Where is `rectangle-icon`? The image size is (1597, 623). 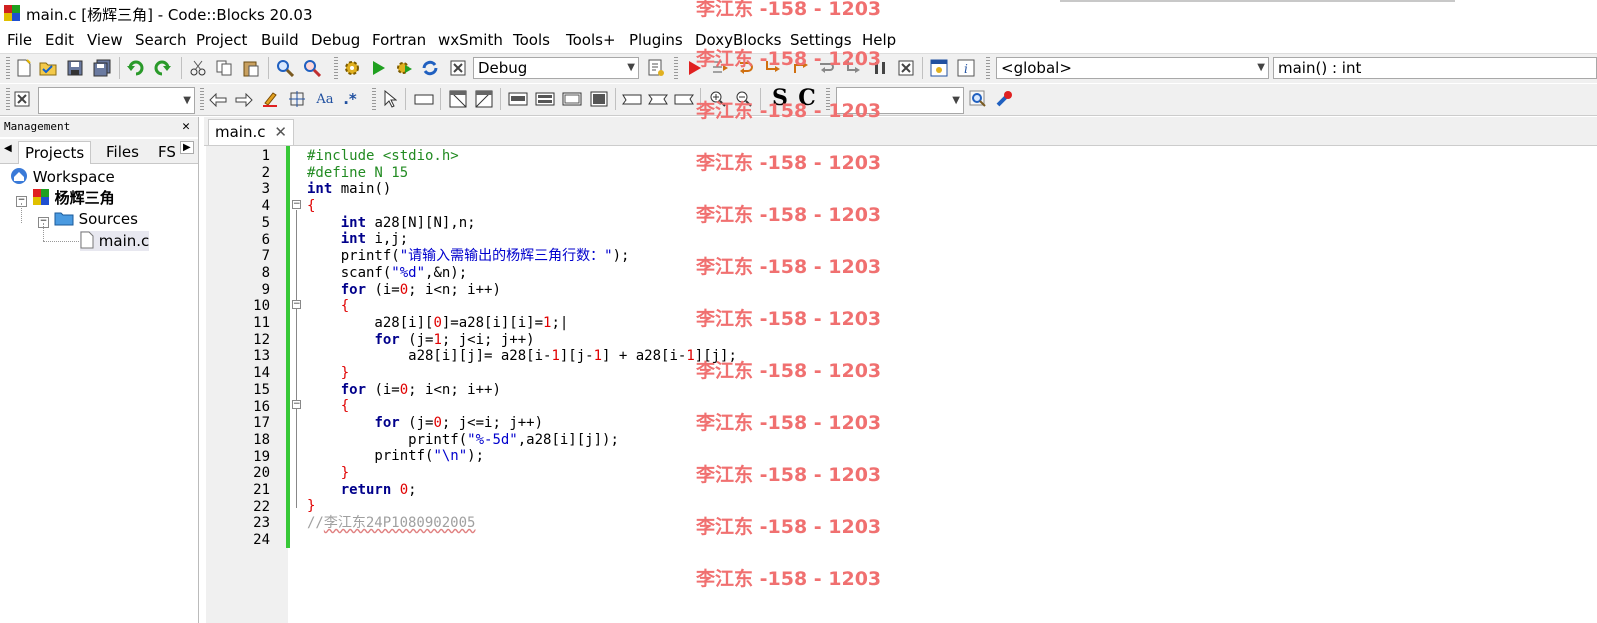 rectangle-icon is located at coordinates (424, 99).